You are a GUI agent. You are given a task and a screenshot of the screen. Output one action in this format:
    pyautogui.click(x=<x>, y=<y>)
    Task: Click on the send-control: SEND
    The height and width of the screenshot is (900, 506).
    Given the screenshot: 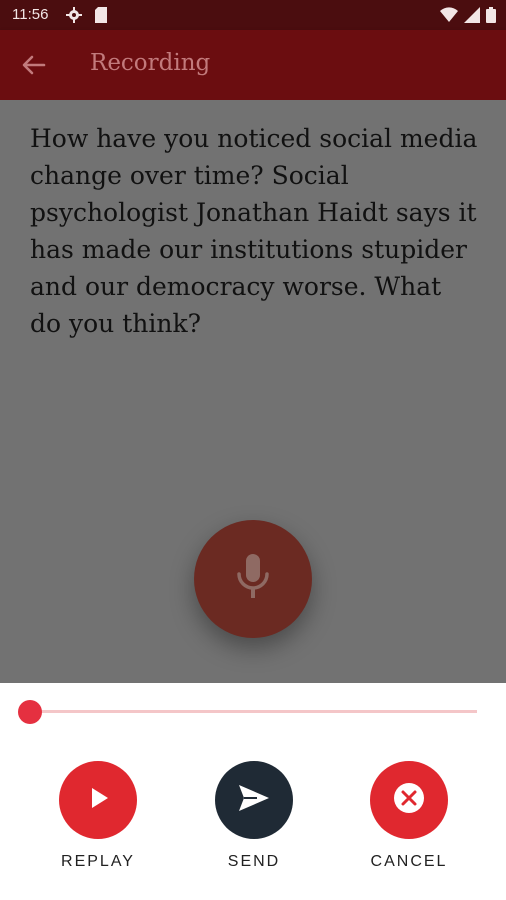 What is the action you would take?
    pyautogui.click(x=254, y=816)
    